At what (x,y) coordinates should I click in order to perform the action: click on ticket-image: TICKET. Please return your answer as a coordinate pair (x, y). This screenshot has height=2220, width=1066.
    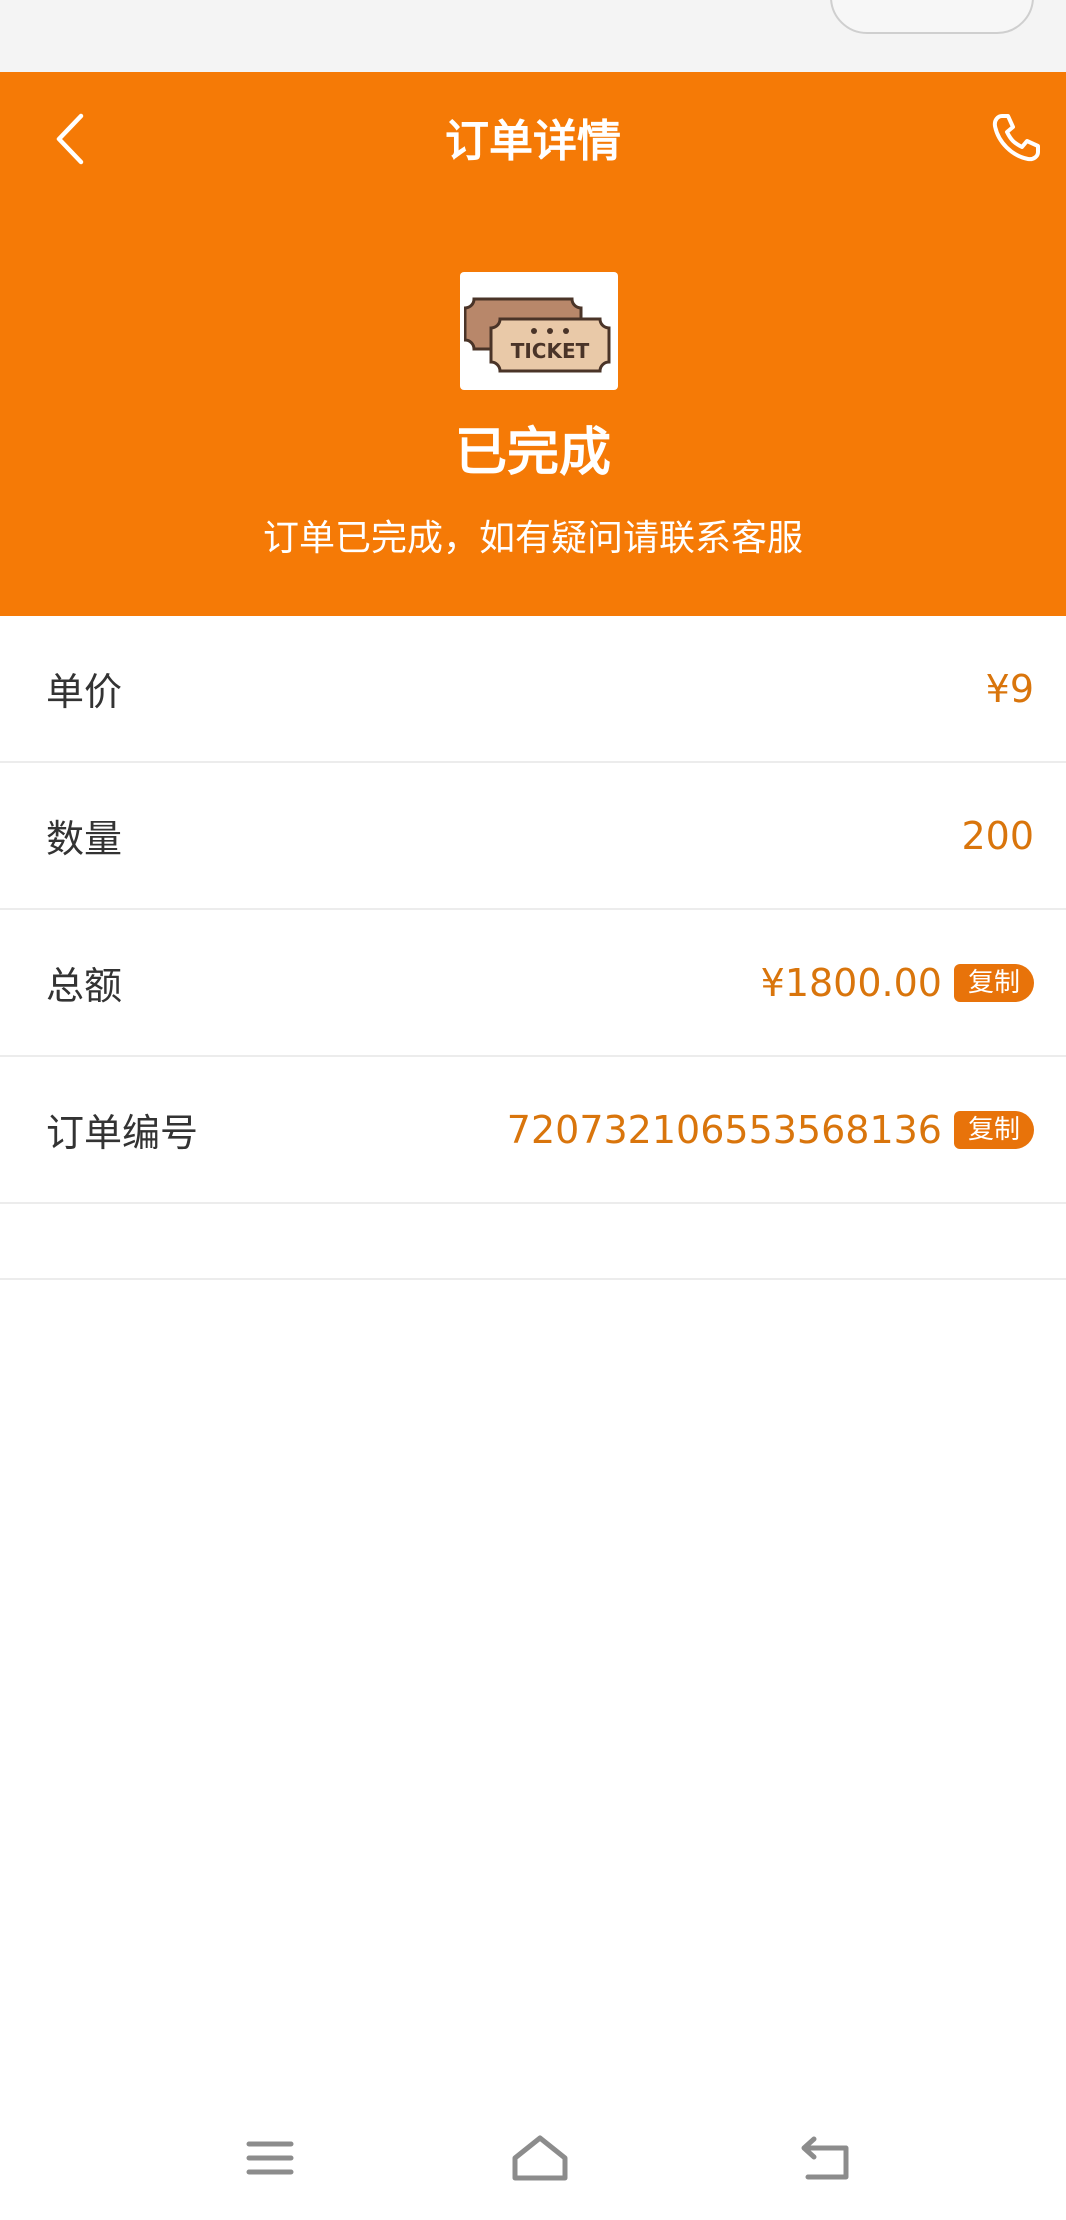
    Looking at the image, I should click on (539, 331).